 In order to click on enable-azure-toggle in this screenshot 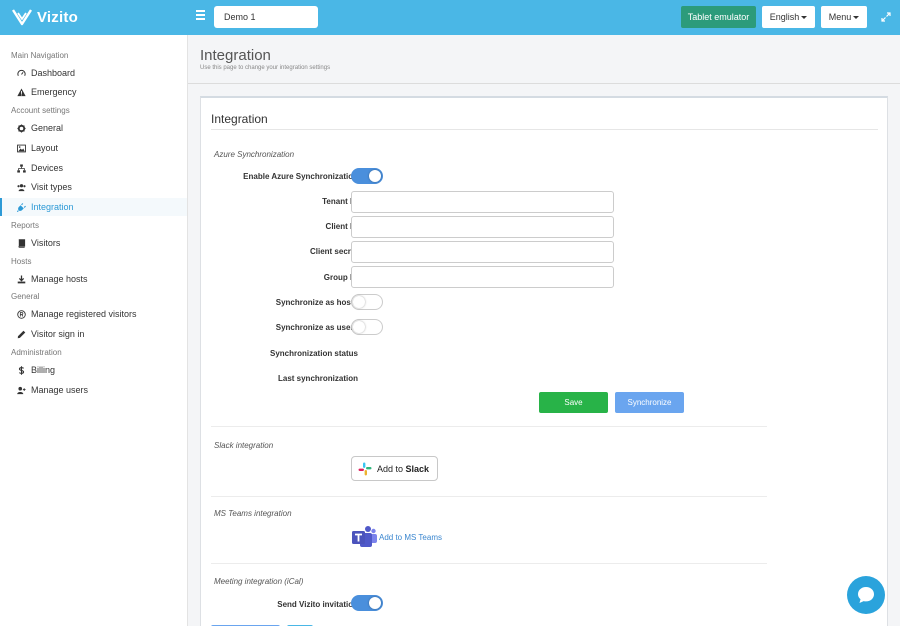, I will do `click(367, 176)`.